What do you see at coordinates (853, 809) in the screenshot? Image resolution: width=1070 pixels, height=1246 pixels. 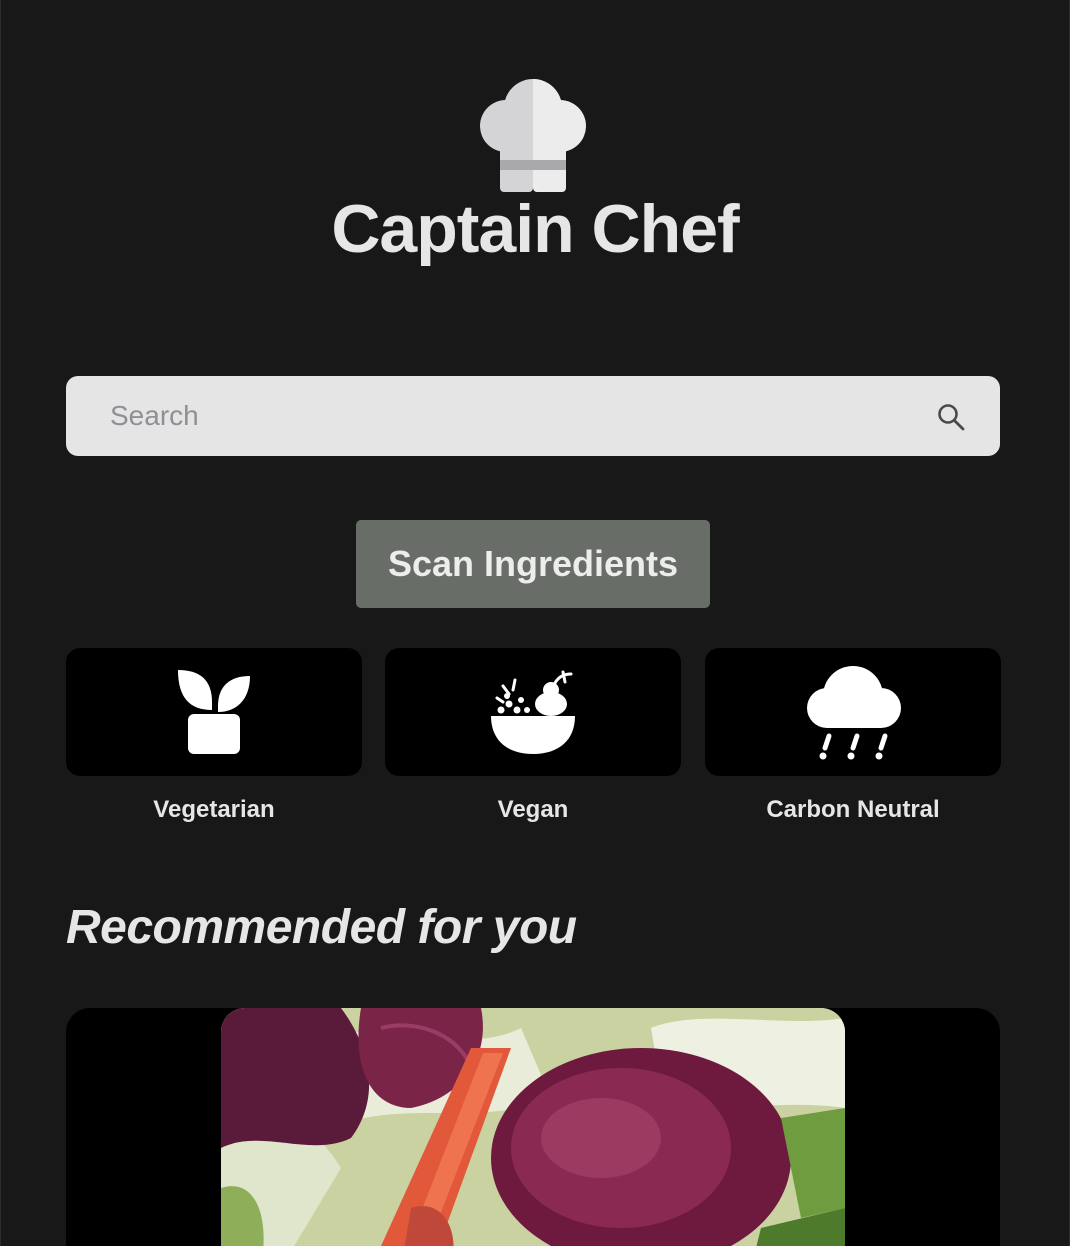 I see `category-label: Carbon Neutral` at bounding box center [853, 809].